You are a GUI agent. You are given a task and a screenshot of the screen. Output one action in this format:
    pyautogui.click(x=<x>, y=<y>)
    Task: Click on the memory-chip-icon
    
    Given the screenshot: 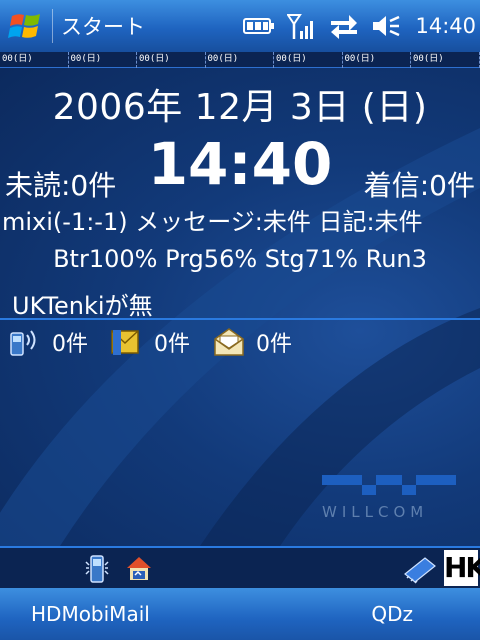 What is the action you would take?
    pyautogui.click(x=420, y=569)
    